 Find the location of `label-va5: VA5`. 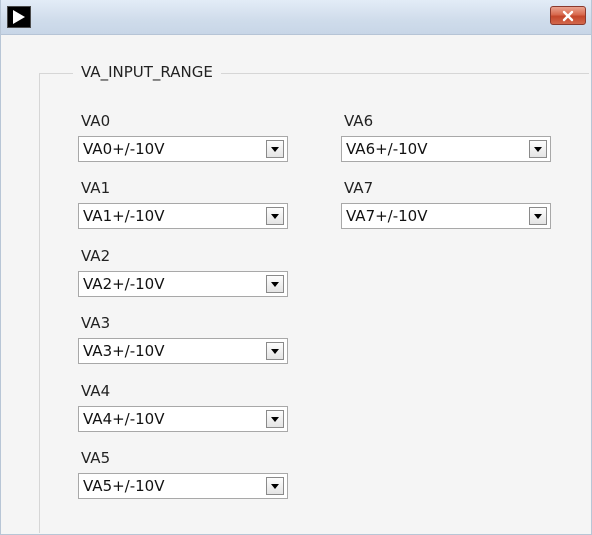

label-va5: VA5 is located at coordinates (96, 458).